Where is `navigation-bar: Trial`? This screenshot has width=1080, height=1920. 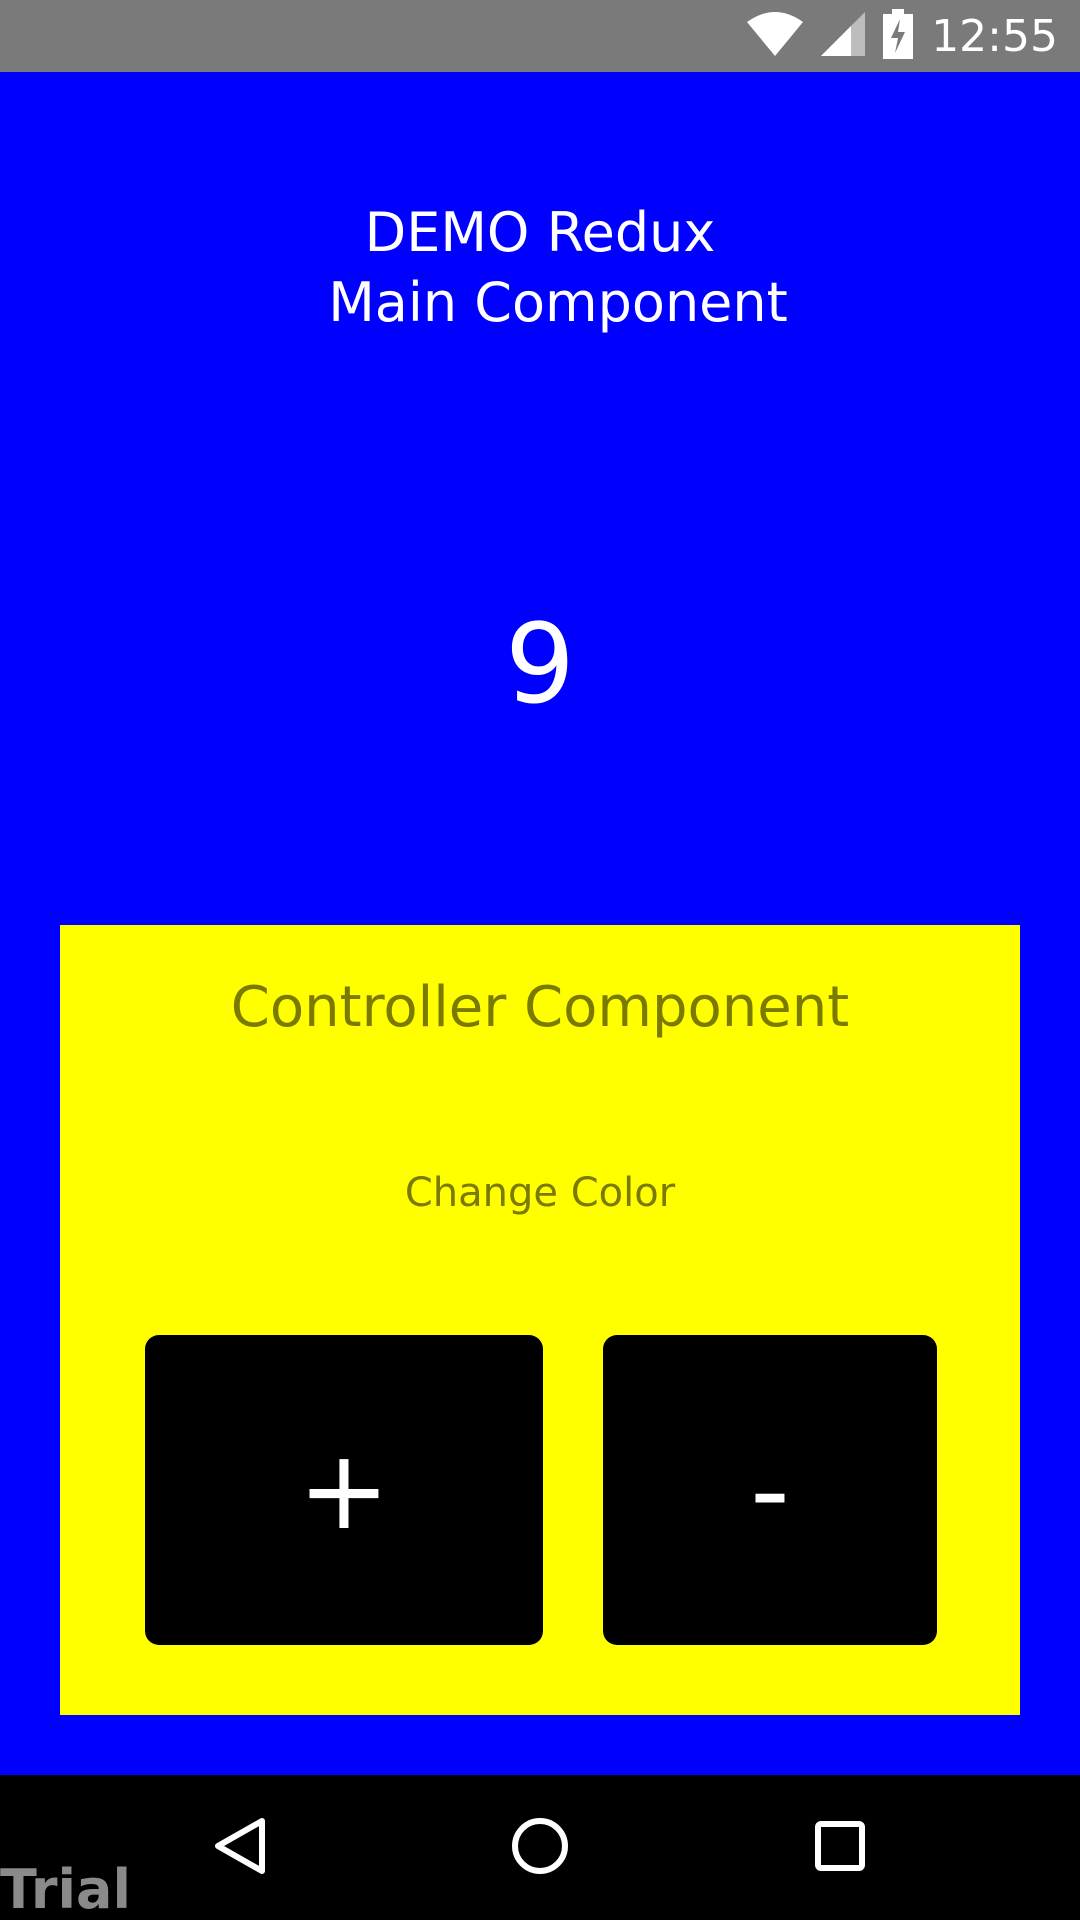
navigation-bar: Trial is located at coordinates (540, 1847).